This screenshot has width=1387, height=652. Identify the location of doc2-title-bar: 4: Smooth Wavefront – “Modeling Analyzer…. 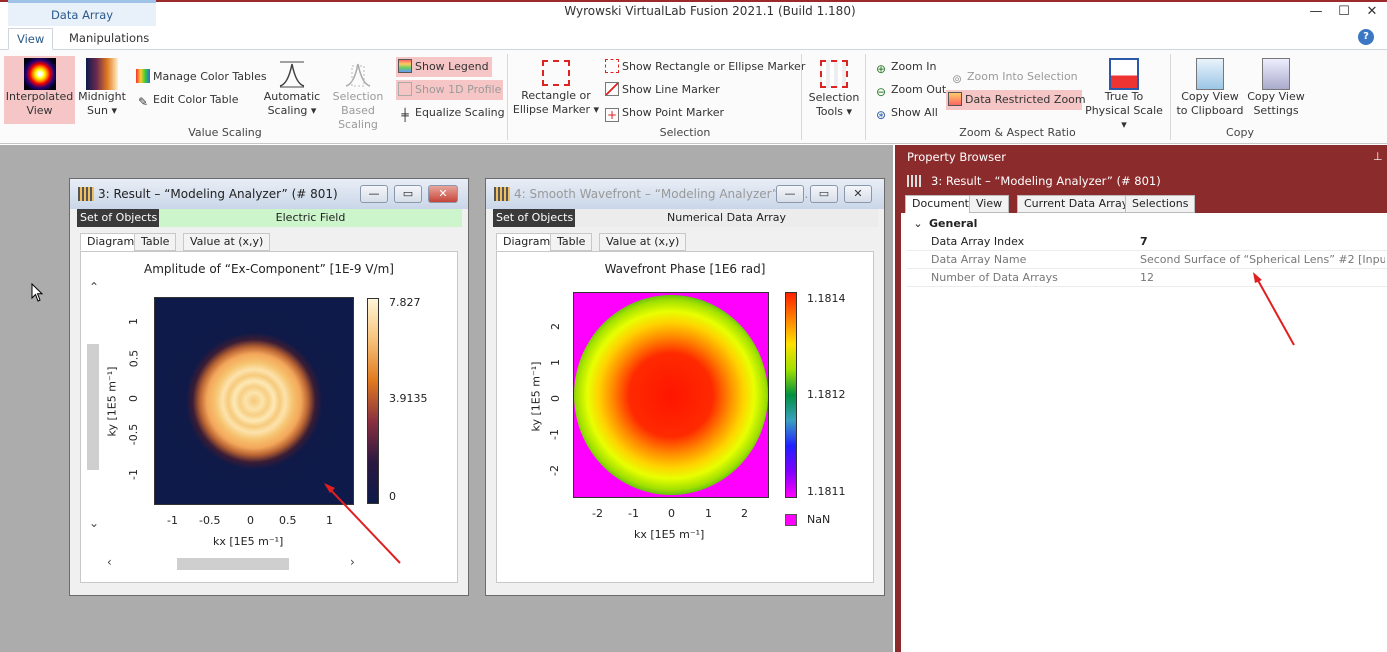
(685, 194).